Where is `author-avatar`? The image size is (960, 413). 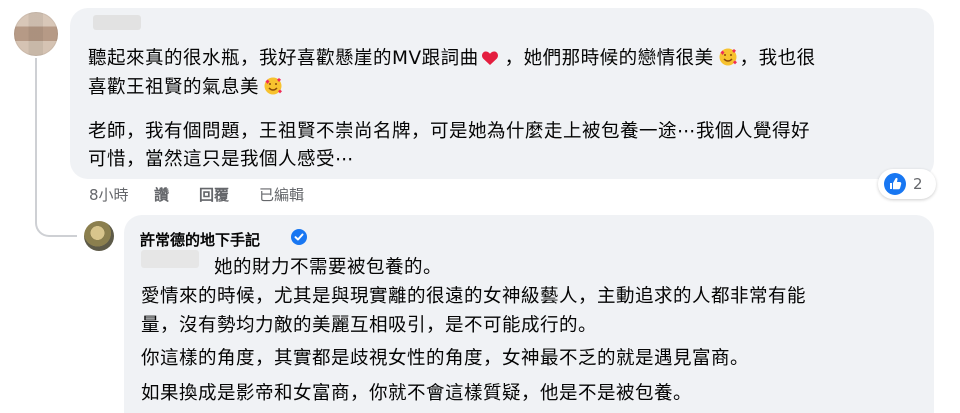
author-avatar is located at coordinates (99, 236).